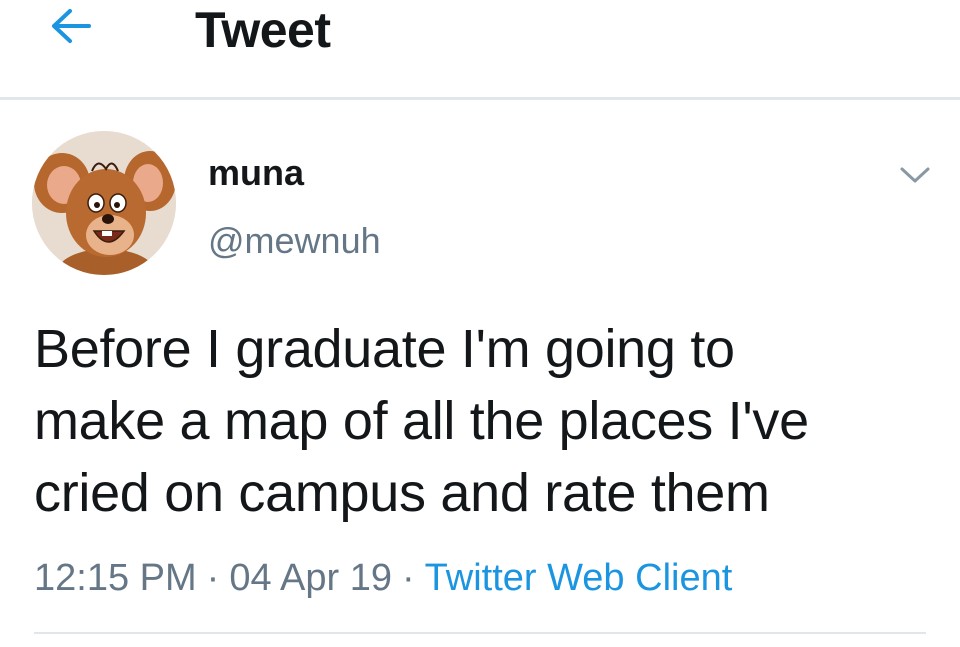 This screenshot has height=647, width=960. What do you see at coordinates (263, 30) in the screenshot?
I see `page-title: Tweet` at bounding box center [263, 30].